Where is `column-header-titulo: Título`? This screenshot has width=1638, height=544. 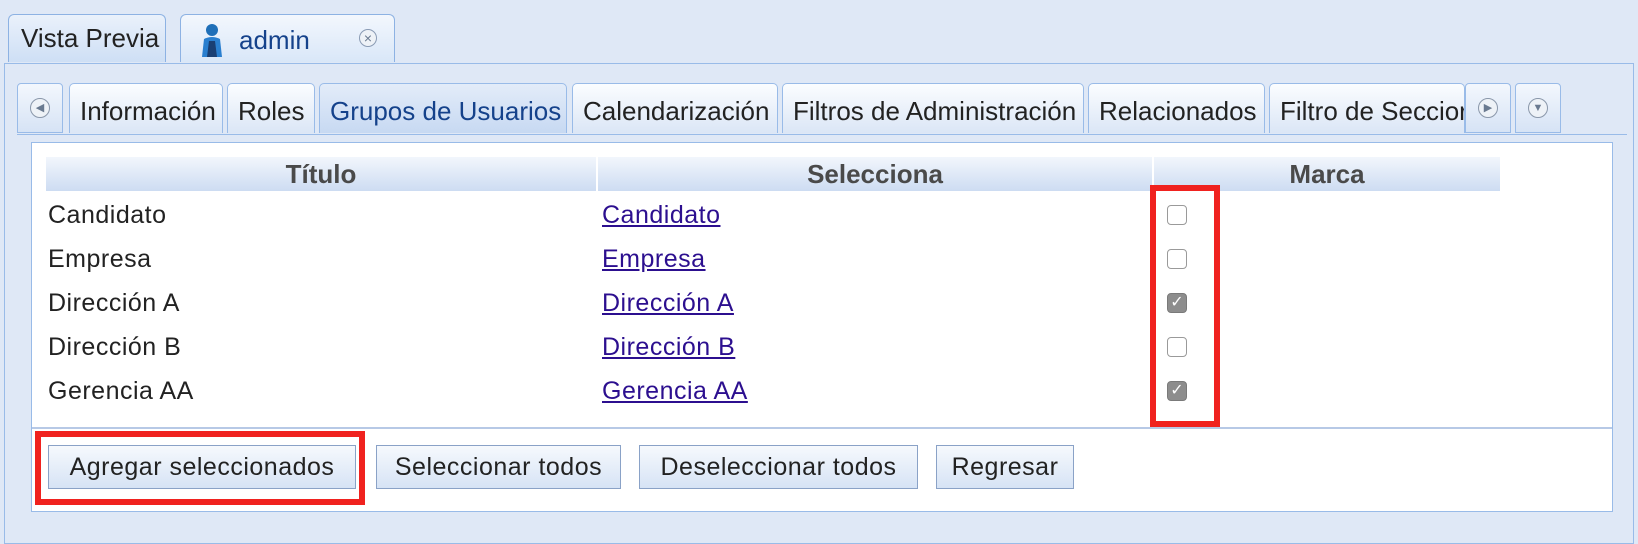
column-header-titulo: Título is located at coordinates (322, 174).